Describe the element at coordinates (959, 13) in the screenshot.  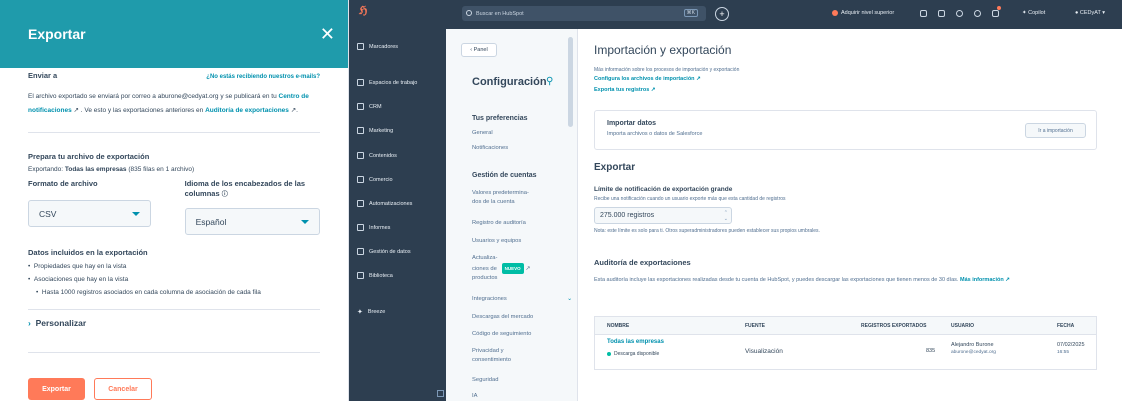
I see `help-icon` at that location.